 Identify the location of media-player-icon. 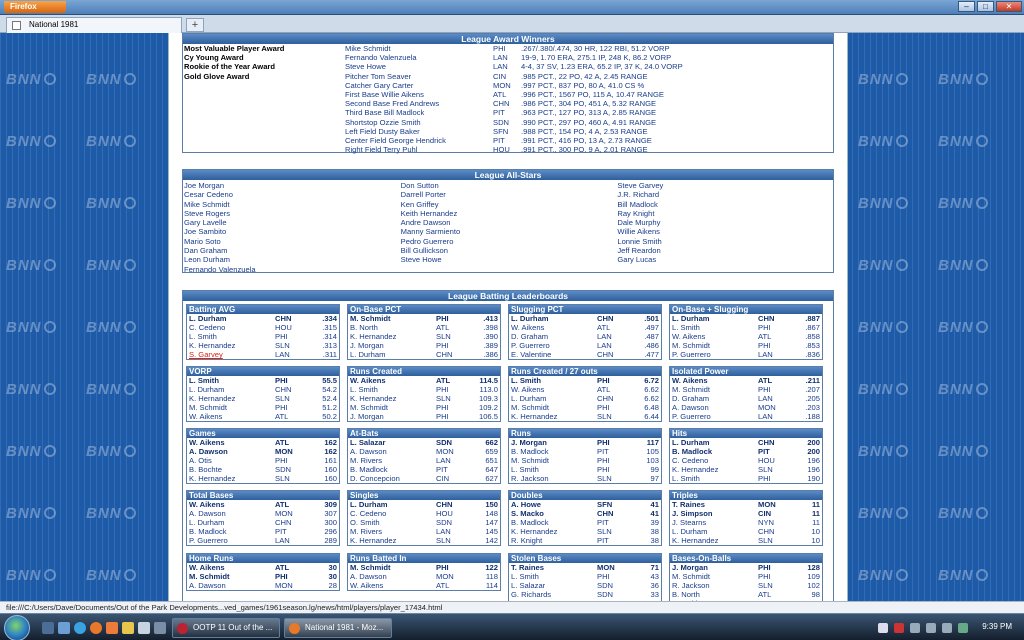
(112, 628).